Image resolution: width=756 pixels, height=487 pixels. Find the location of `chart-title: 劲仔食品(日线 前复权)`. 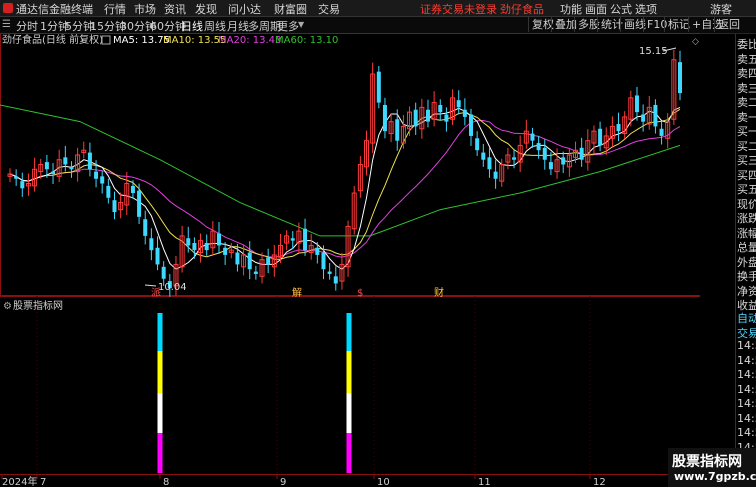

chart-title: 劲仔食品(日线 前复权) is located at coordinates (52, 39).